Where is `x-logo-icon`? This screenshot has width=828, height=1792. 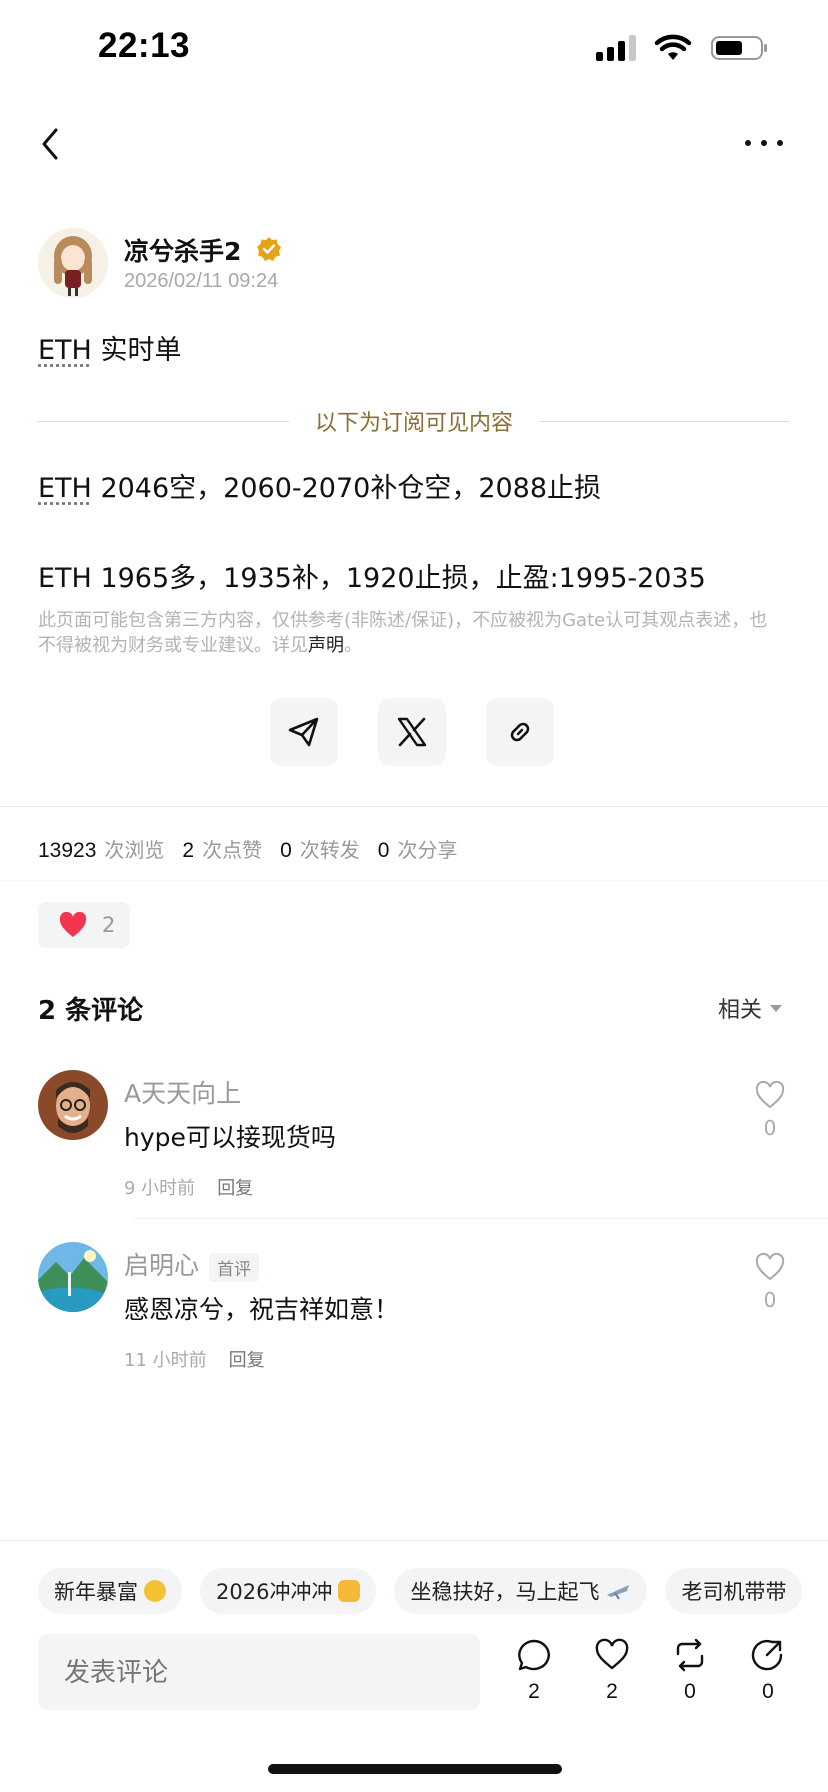 x-logo-icon is located at coordinates (412, 732).